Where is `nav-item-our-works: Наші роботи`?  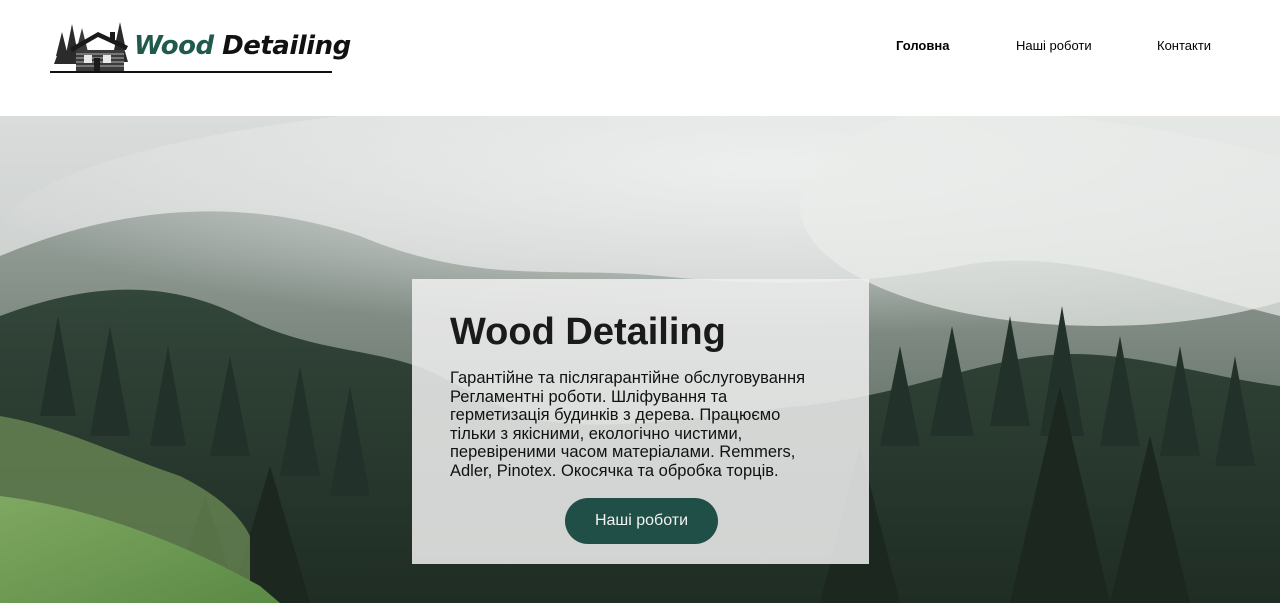 nav-item-our-works: Наші роботи is located at coordinates (1054, 45).